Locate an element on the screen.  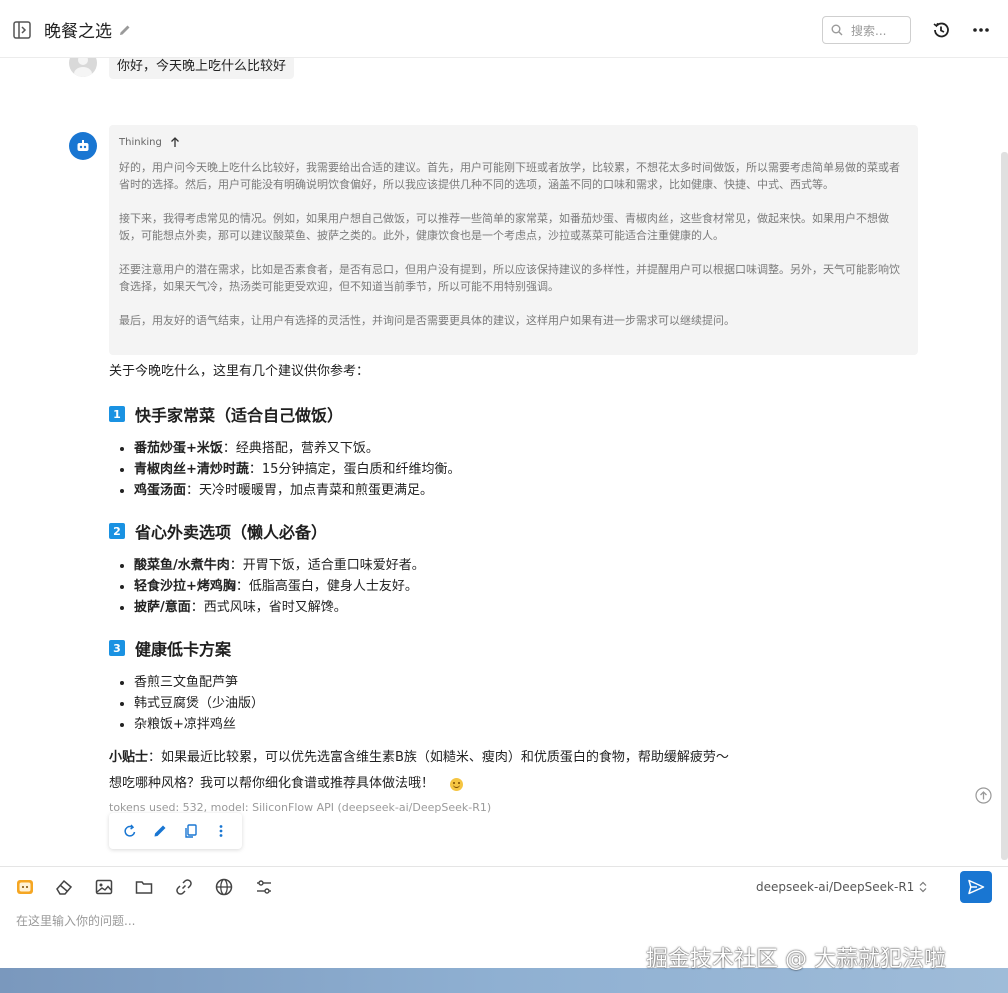
list-item: 鸡蛋汤面：天冷时暖暖胃，加点青菜和煎蛋更满足。 is located at coordinates (509, 490).